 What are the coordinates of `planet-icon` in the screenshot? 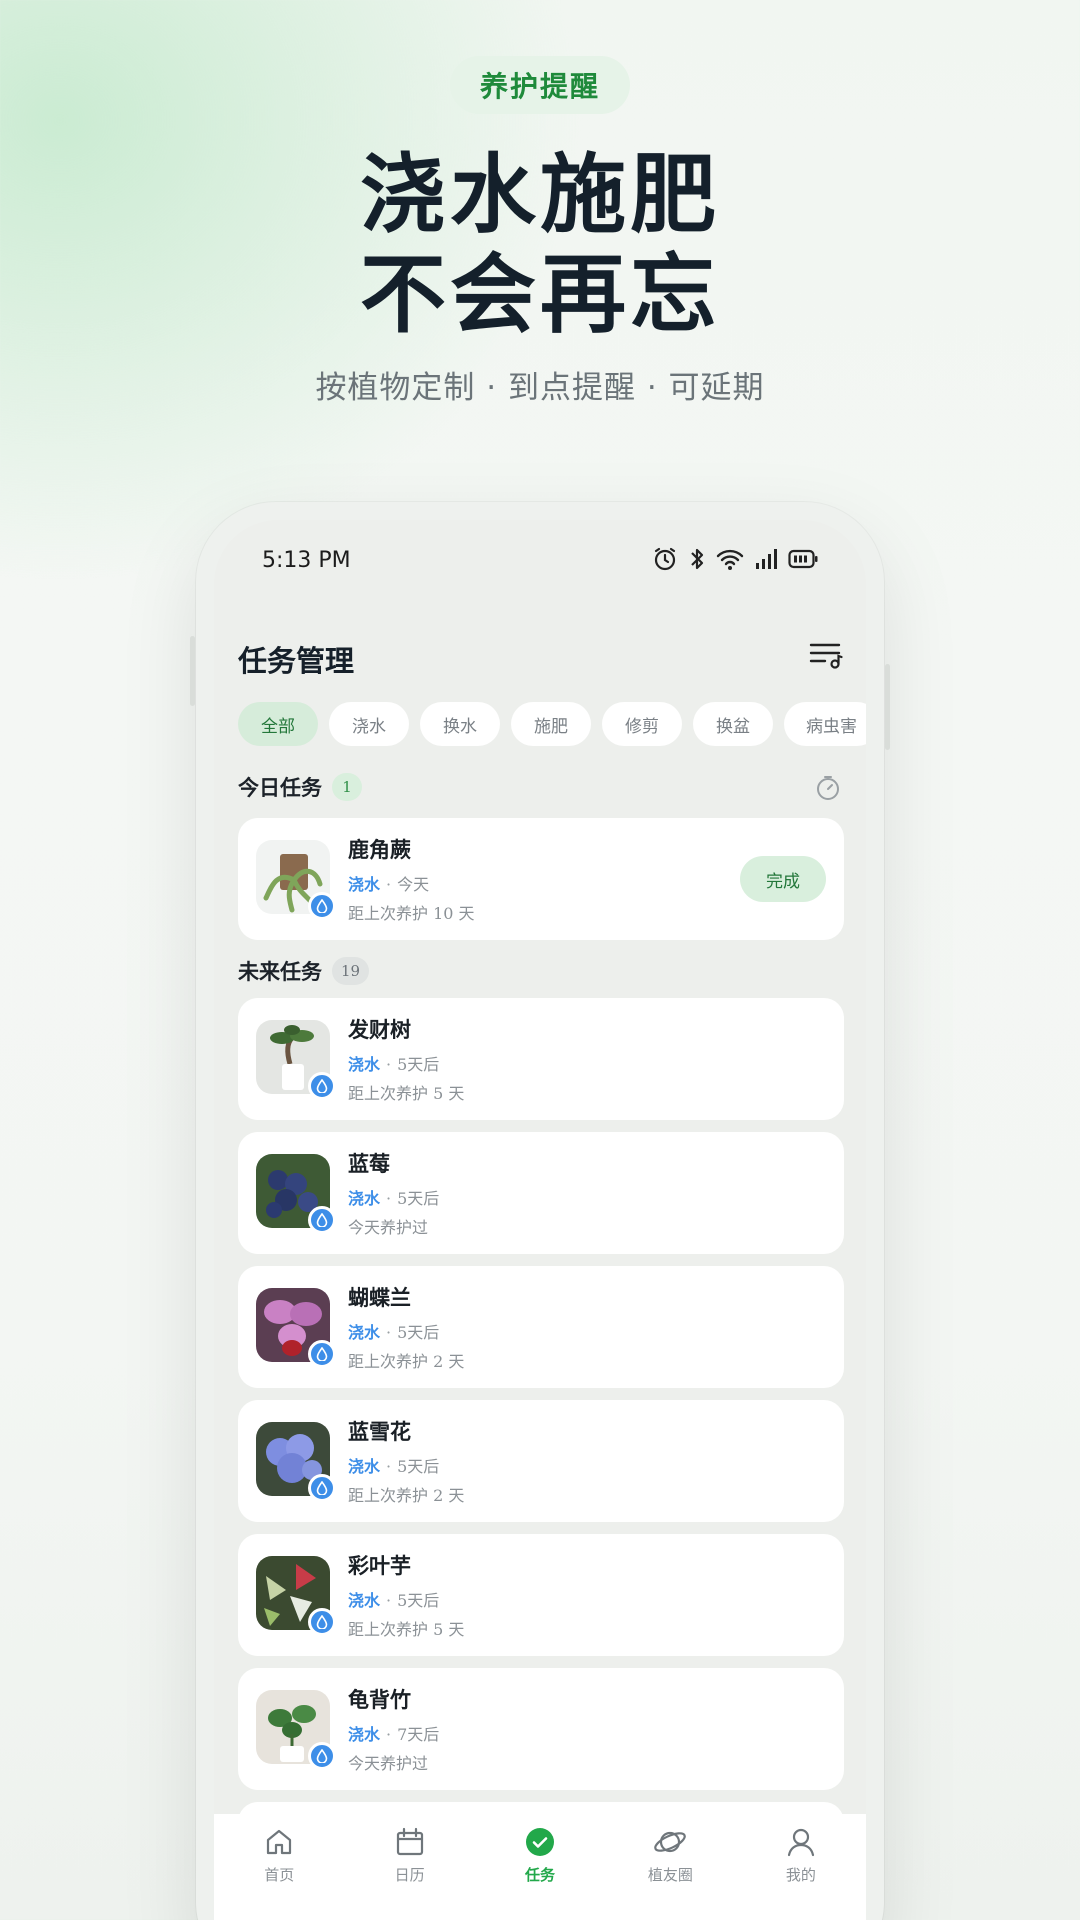 It's located at (670, 1842).